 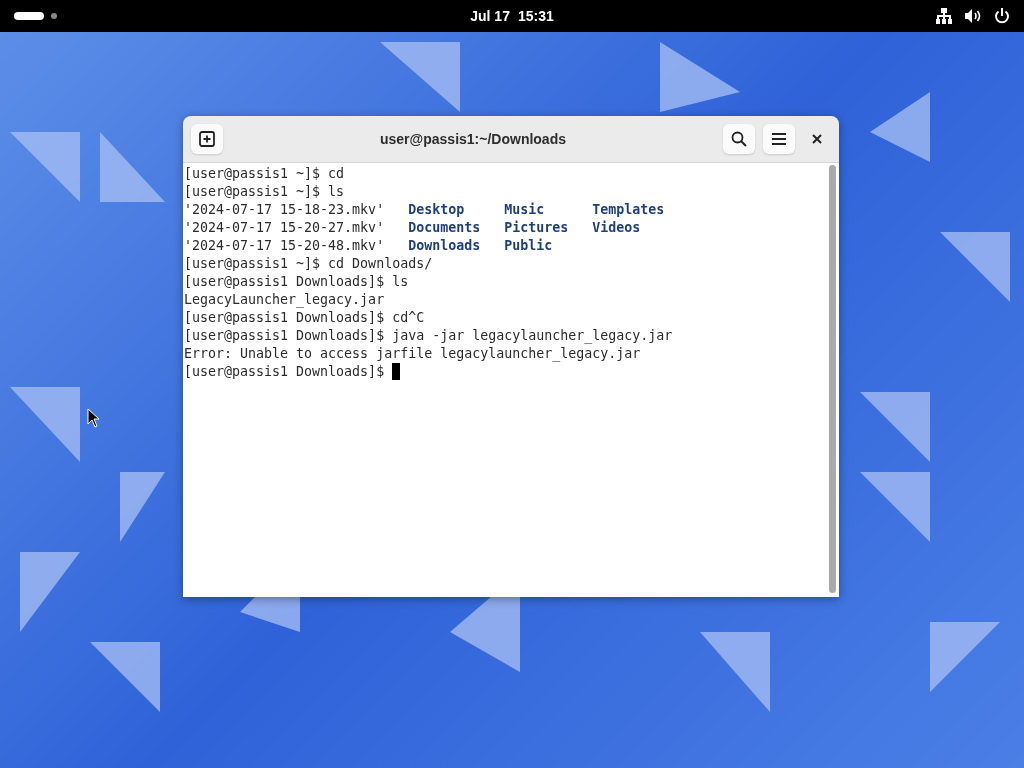 I want to click on close-icon, so click(x=817, y=139).